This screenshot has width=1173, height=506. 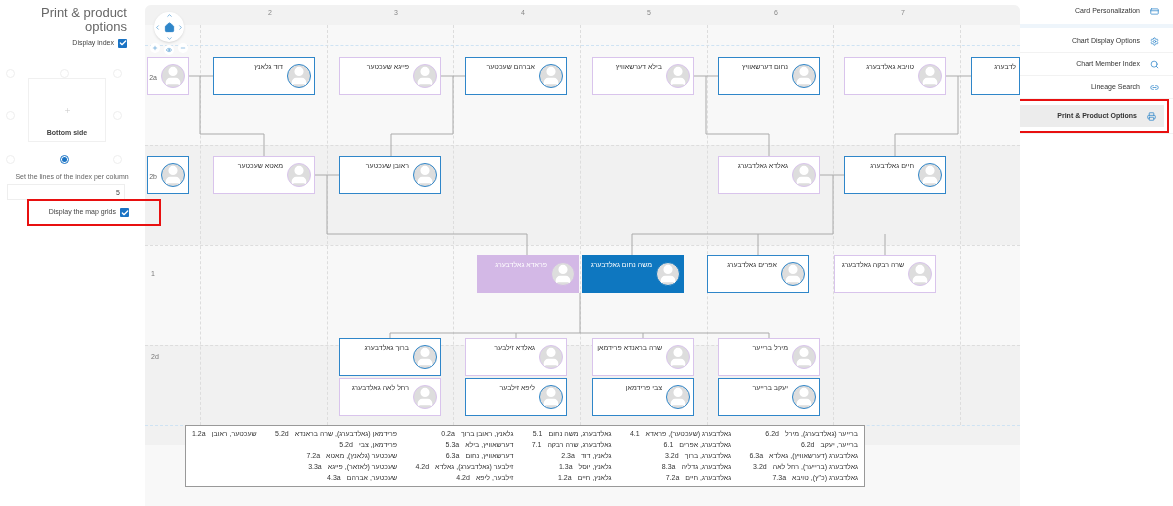 What do you see at coordinates (83, 20) in the screenshot?
I see `panel-title: Print & product options` at bounding box center [83, 20].